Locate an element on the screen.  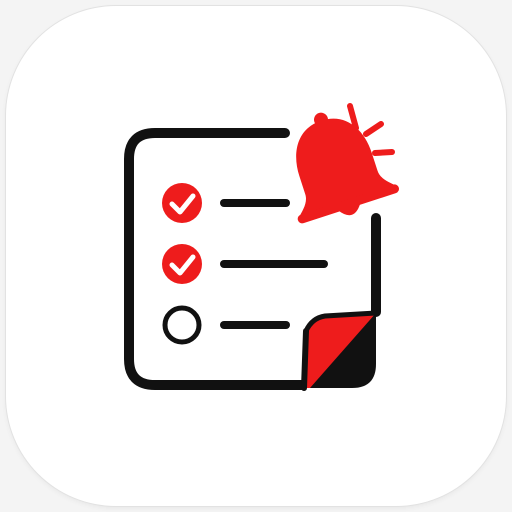
bell-icon is located at coordinates (347, 168).